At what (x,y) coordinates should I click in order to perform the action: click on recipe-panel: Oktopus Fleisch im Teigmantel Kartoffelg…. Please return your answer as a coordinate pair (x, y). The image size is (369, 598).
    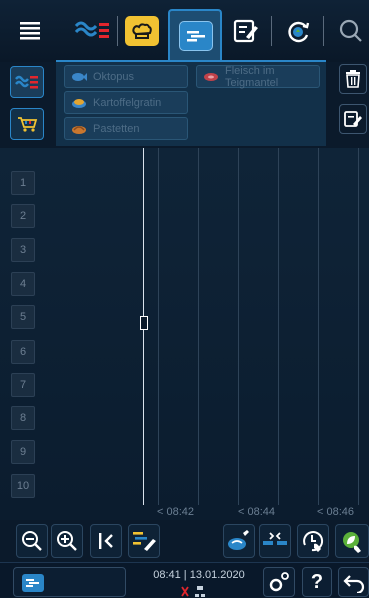
    Looking at the image, I should click on (191, 103).